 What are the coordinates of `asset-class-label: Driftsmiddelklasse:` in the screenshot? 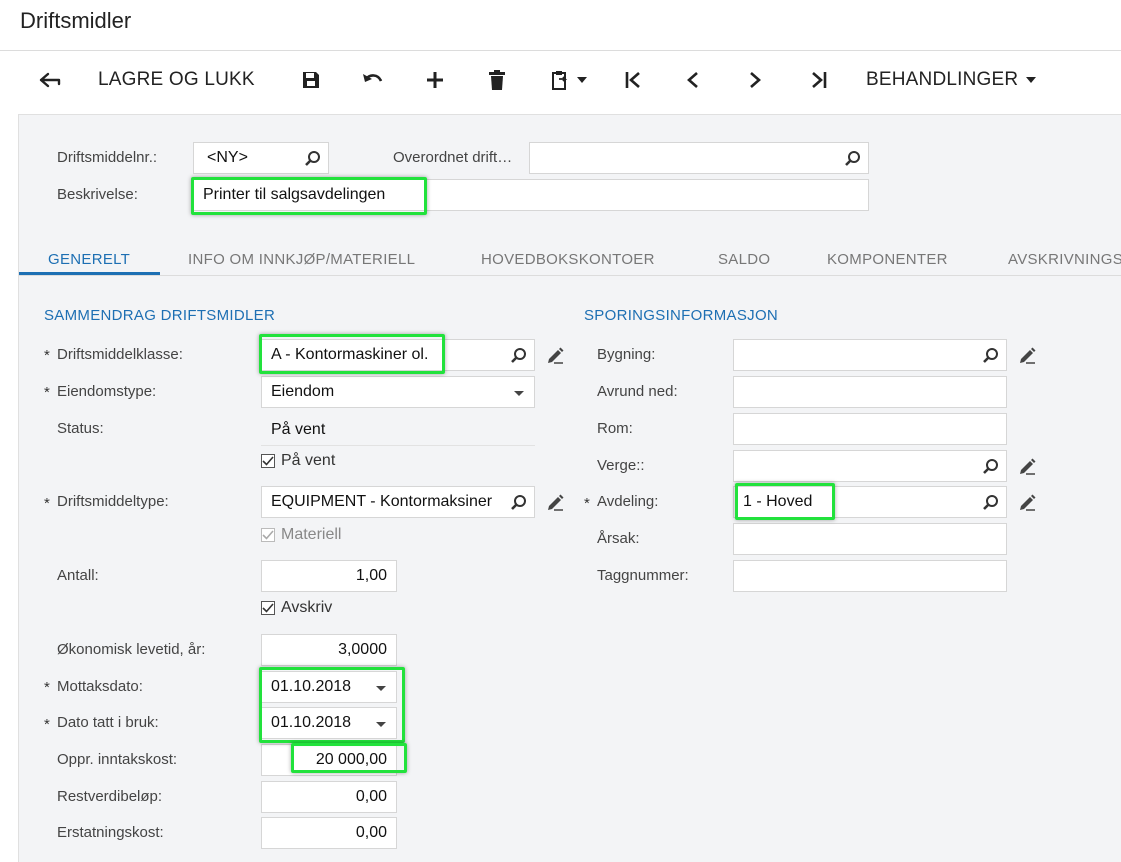 It's located at (120, 354).